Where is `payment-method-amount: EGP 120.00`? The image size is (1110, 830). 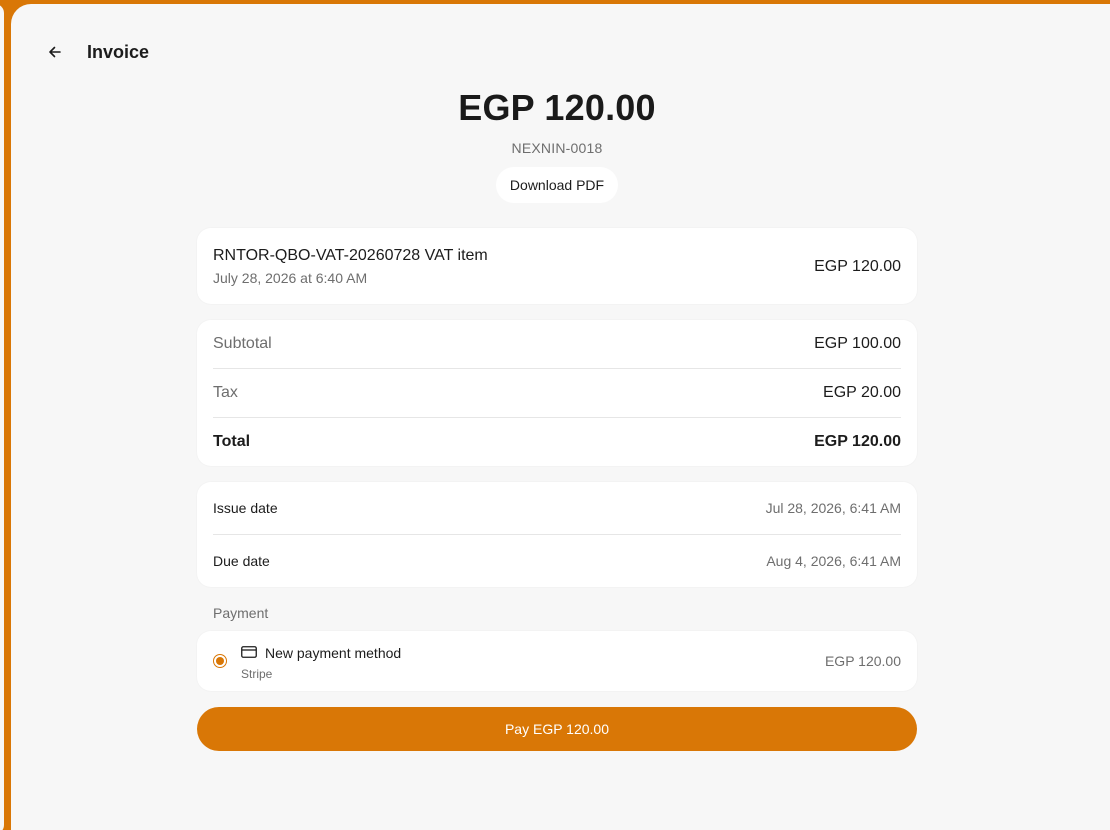
payment-method-amount: EGP 120.00 is located at coordinates (862, 661).